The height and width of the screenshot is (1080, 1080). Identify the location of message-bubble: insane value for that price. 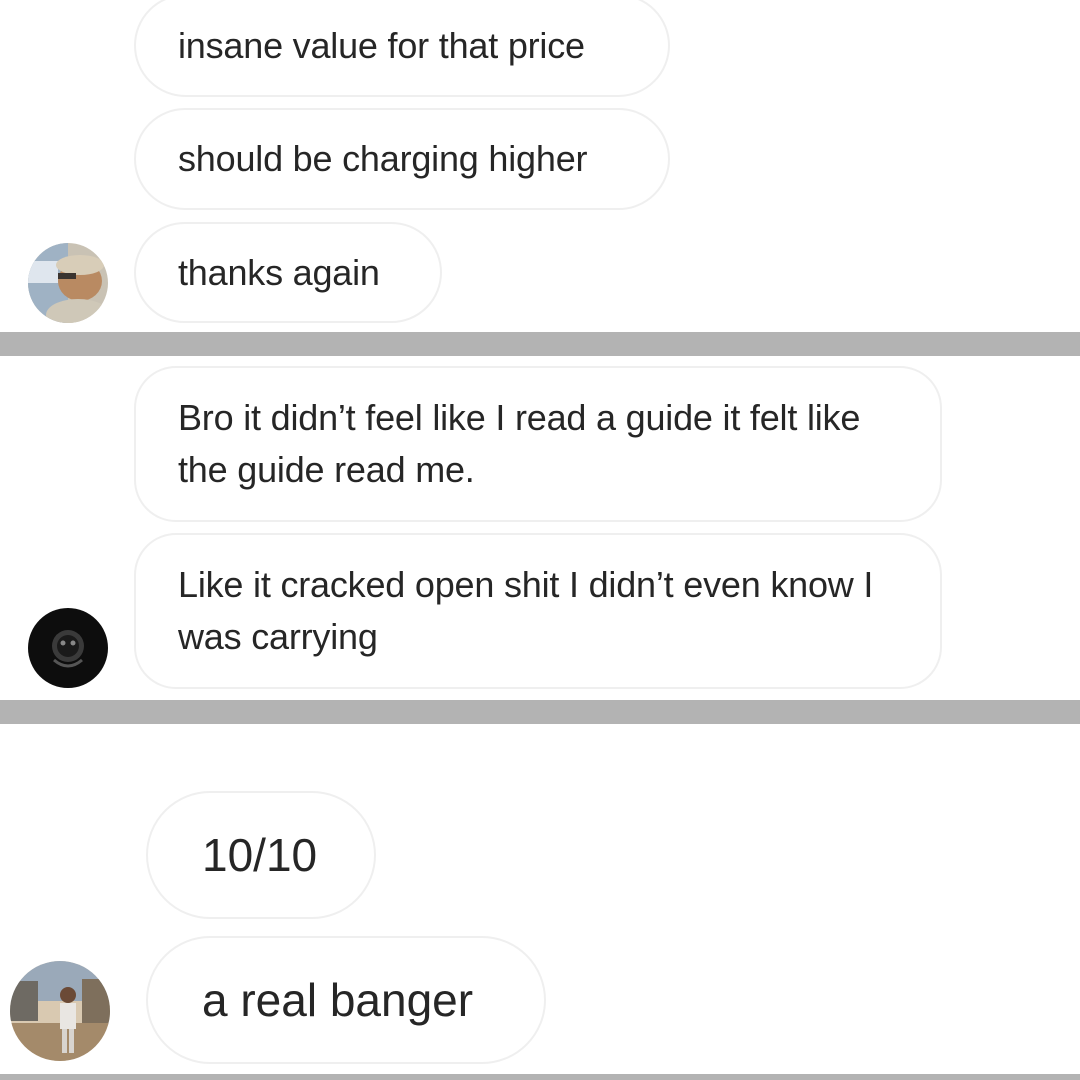
(402, 48).